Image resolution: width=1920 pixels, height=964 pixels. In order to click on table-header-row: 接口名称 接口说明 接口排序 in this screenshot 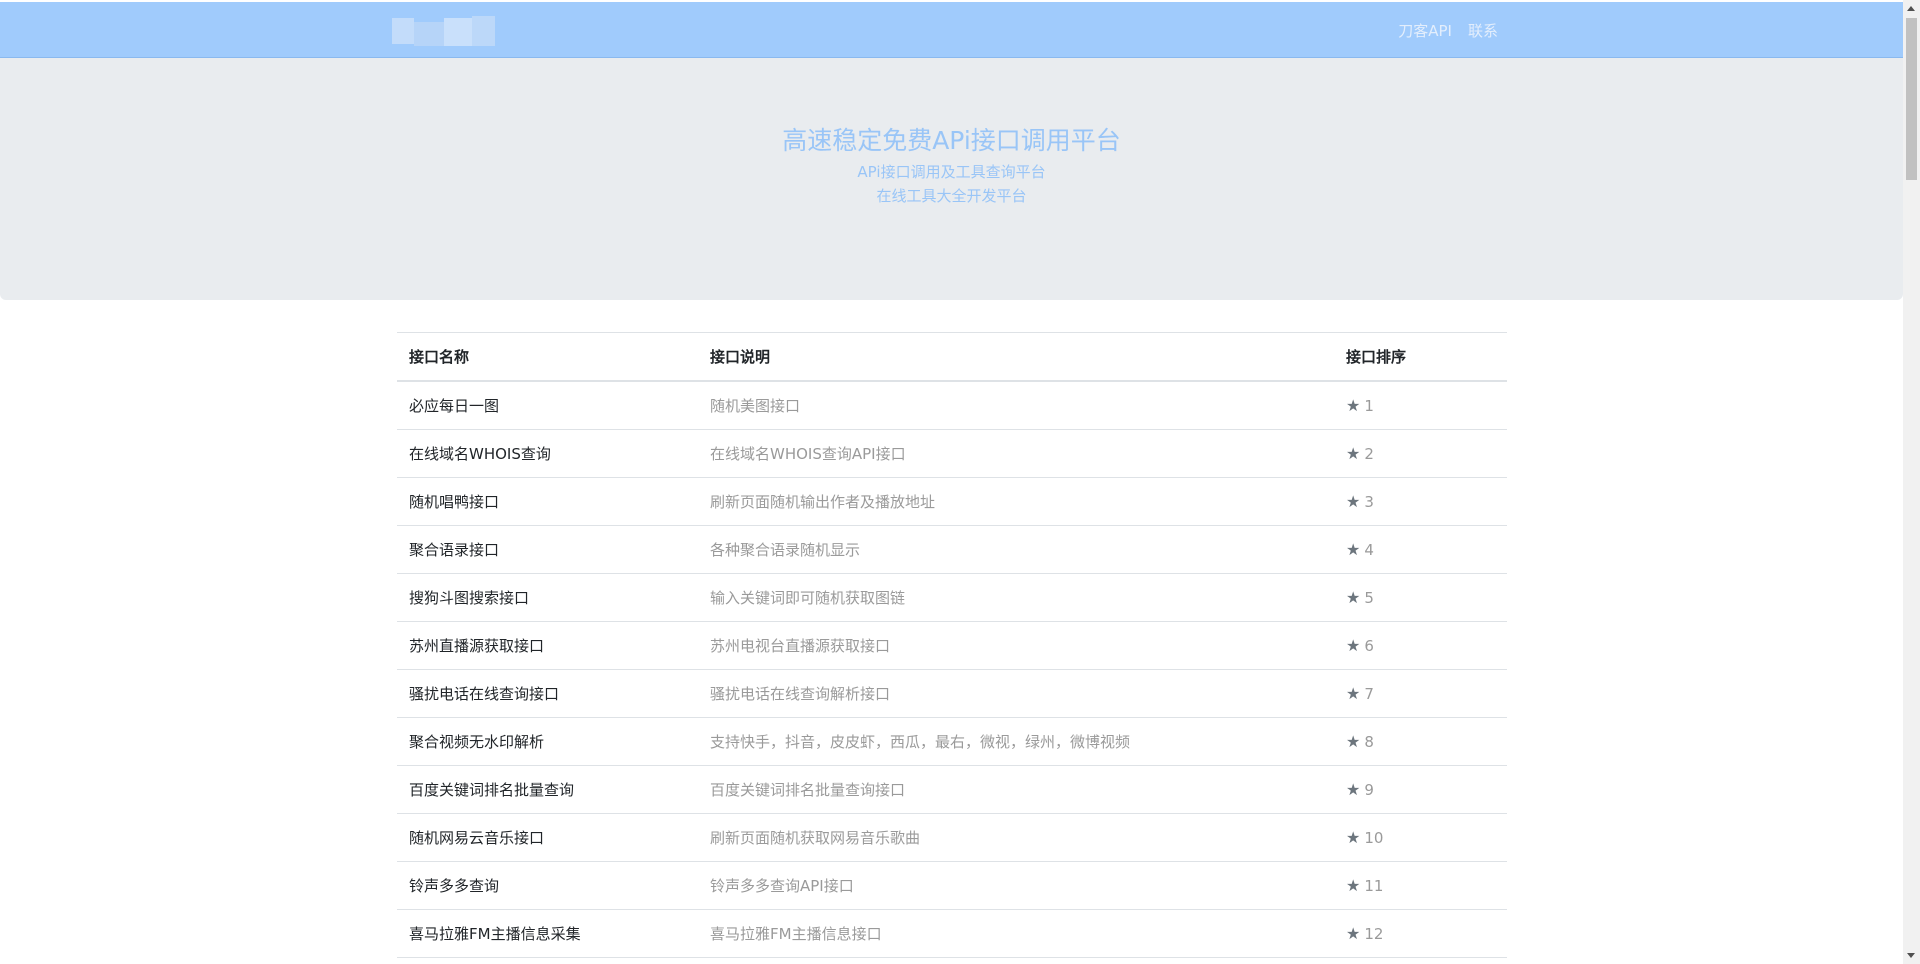, I will do `click(952, 357)`.